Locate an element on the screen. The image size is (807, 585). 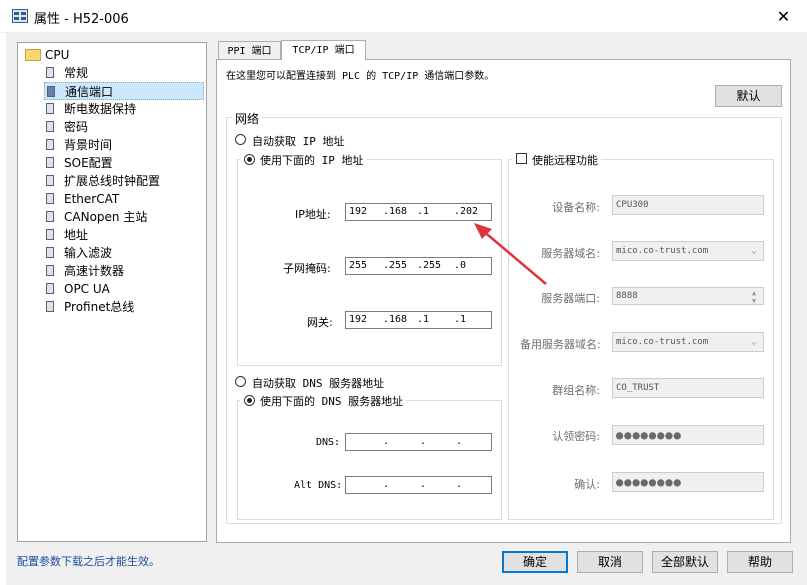
backup-domain-label: 备用服务器域名: is located at coordinates (560, 344).